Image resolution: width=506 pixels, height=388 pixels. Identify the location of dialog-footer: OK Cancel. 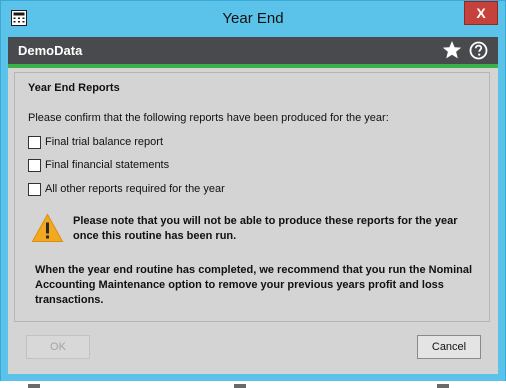
(253, 349).